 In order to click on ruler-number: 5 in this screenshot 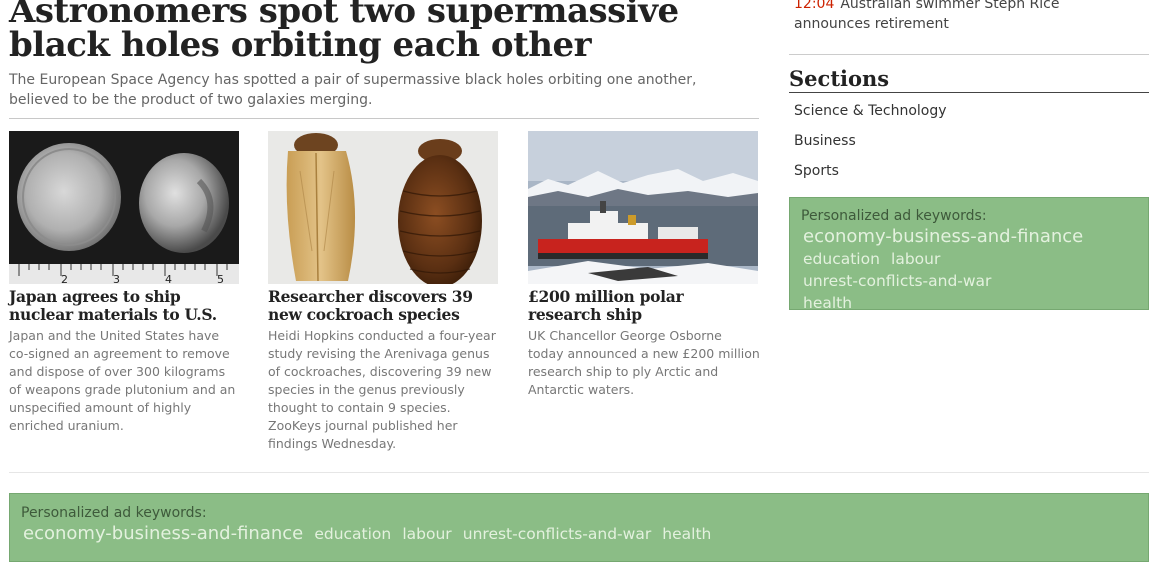, I will do `click(220, 278)`.